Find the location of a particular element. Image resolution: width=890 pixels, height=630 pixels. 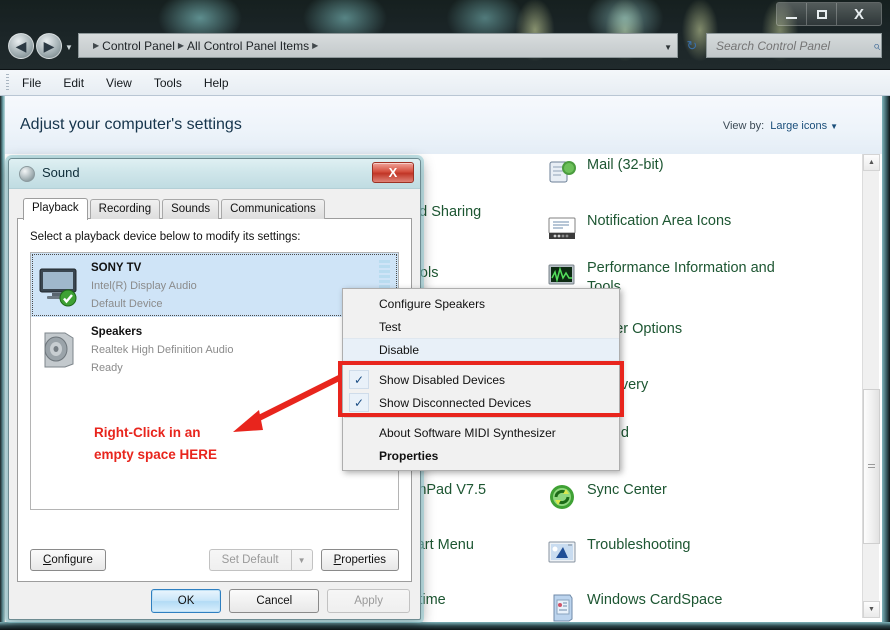

context-menu-item-label: Configure Speakers is located at coordinates (432, 303).